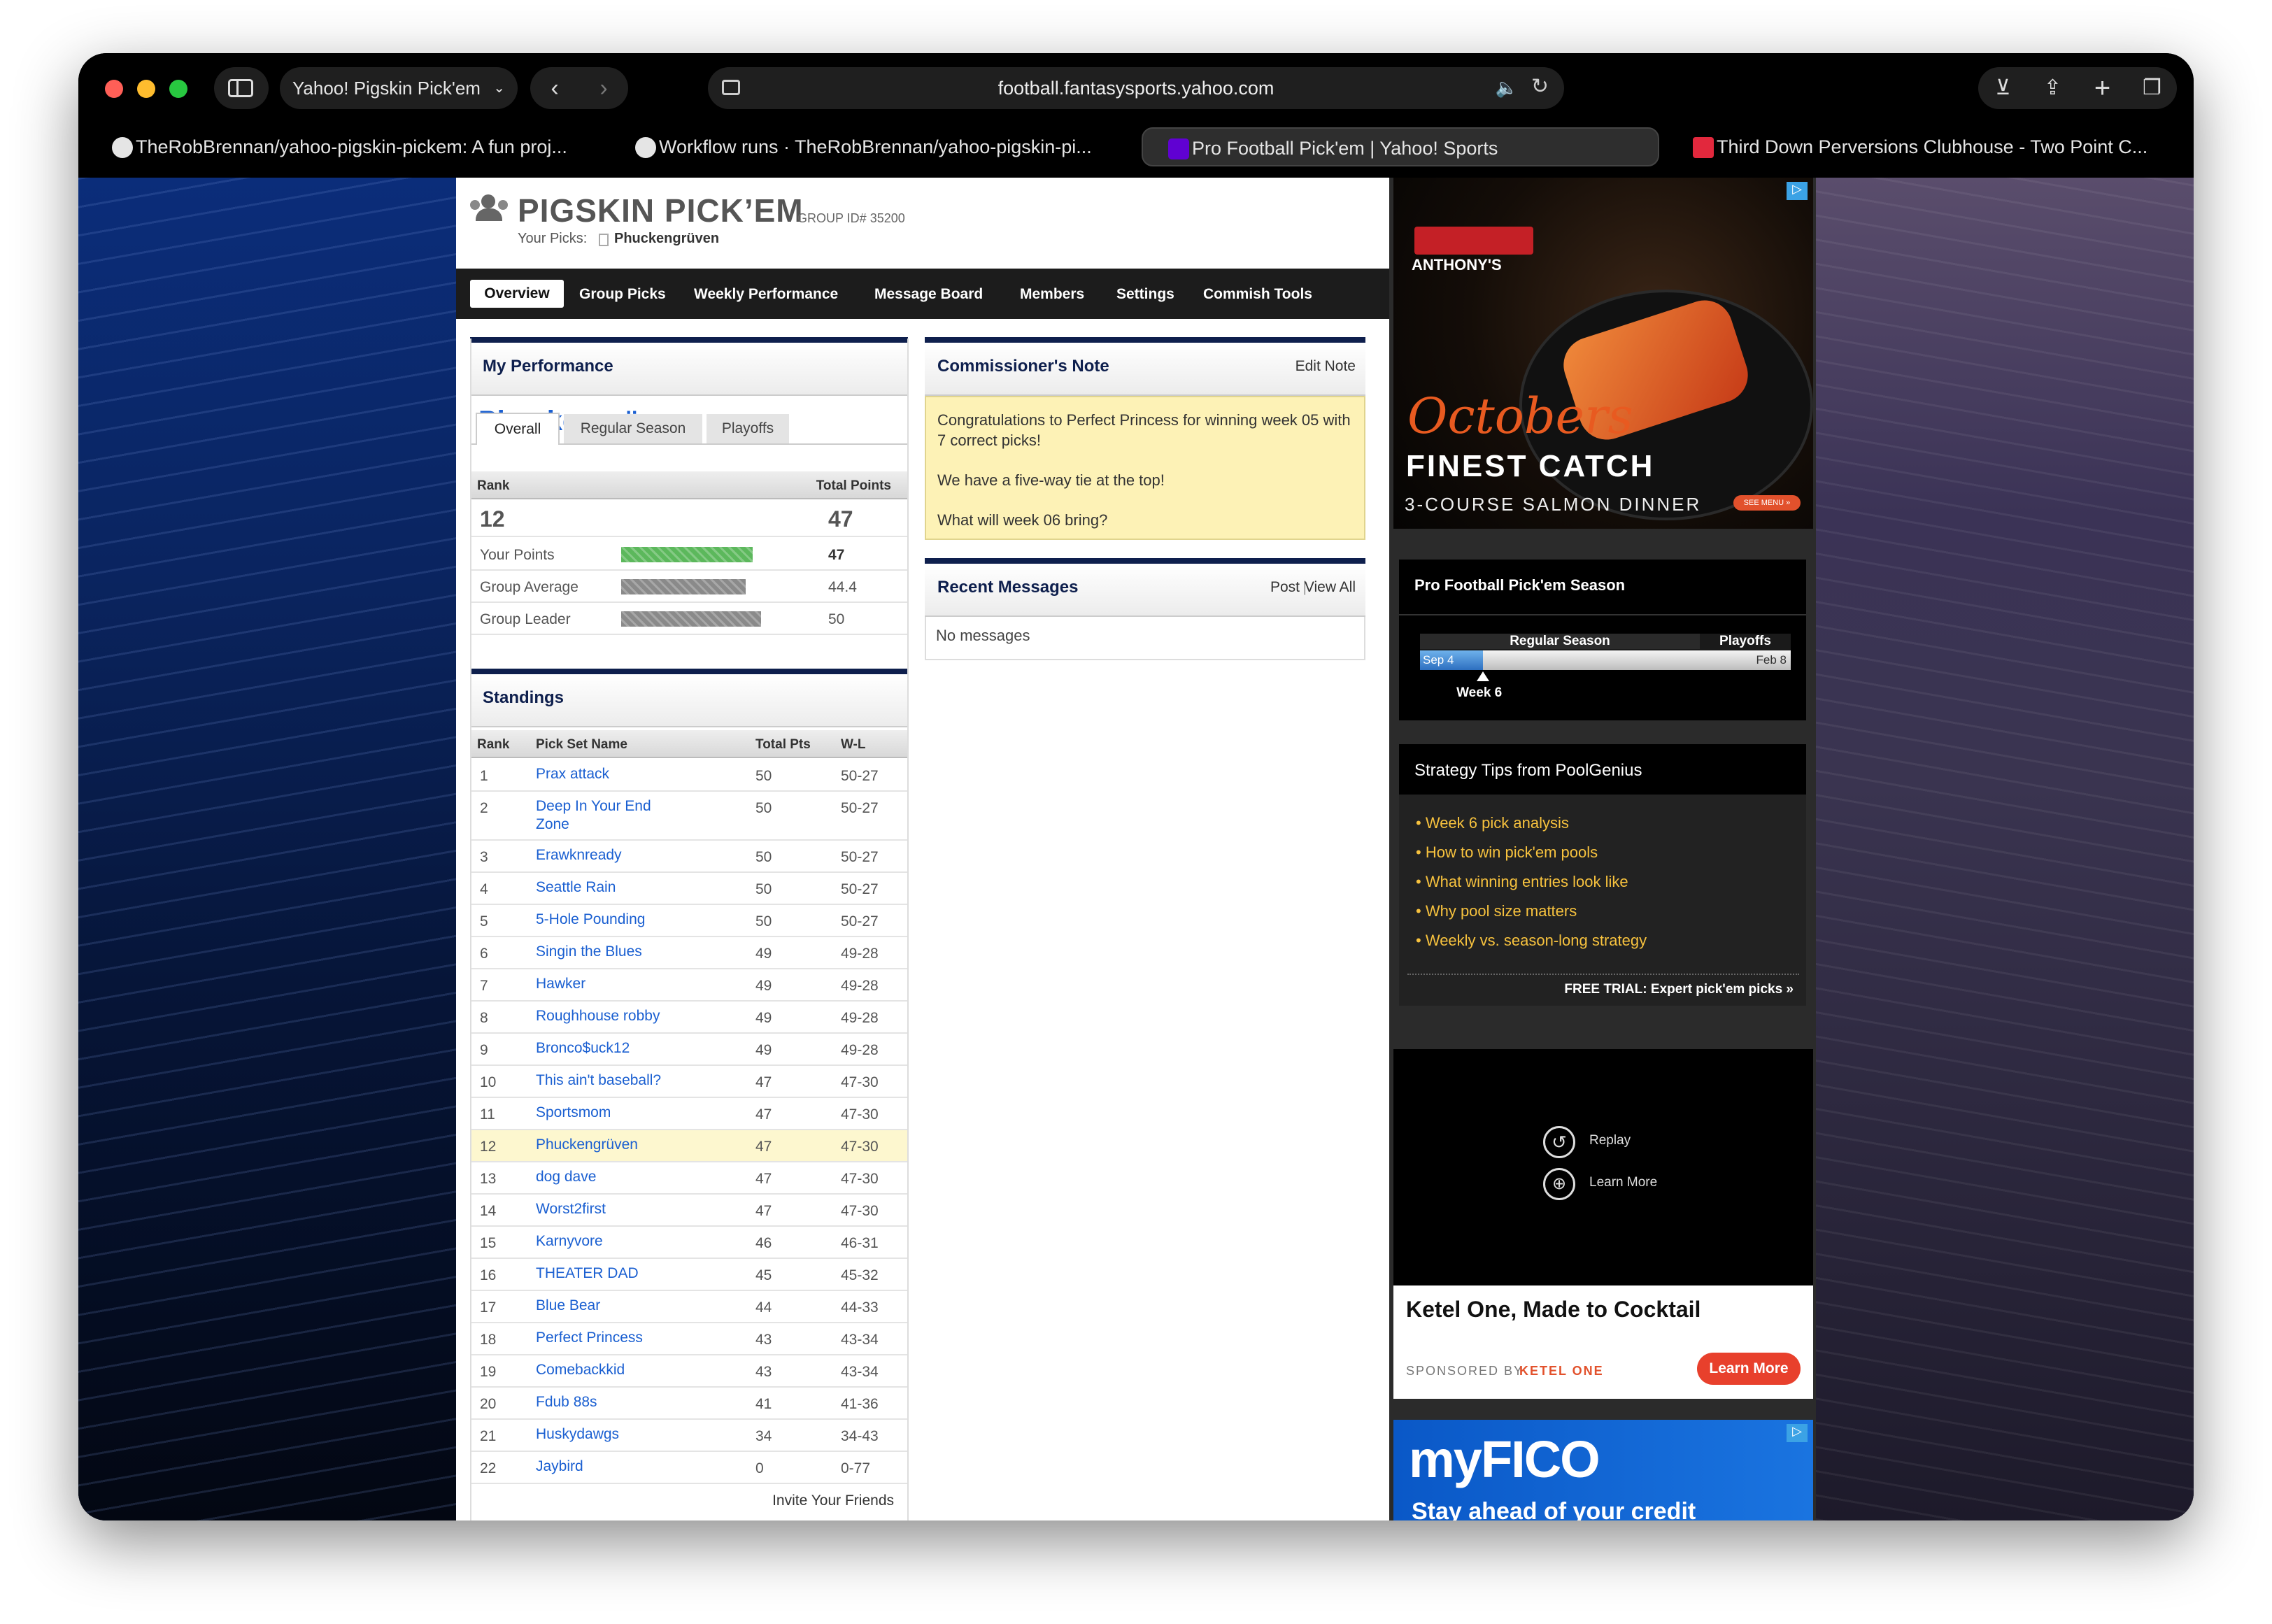 The width and height of the screenshot is (2272, 1624). What do you see at coordinates (606, 1434) in the screenshot?
I see `pick-set-link: Huskydawgs` at bounding box center [606, 1434].